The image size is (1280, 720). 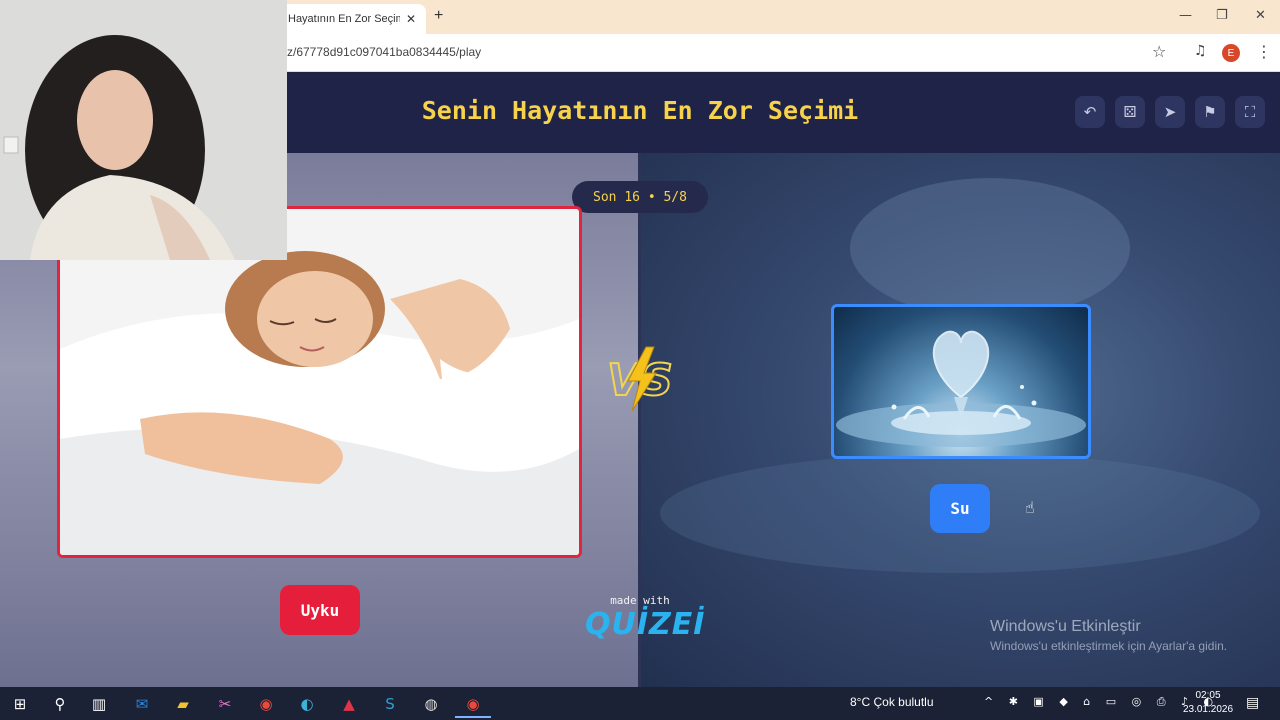 I want to click on window-close-button: ✕, so click(x=1260, y=15).